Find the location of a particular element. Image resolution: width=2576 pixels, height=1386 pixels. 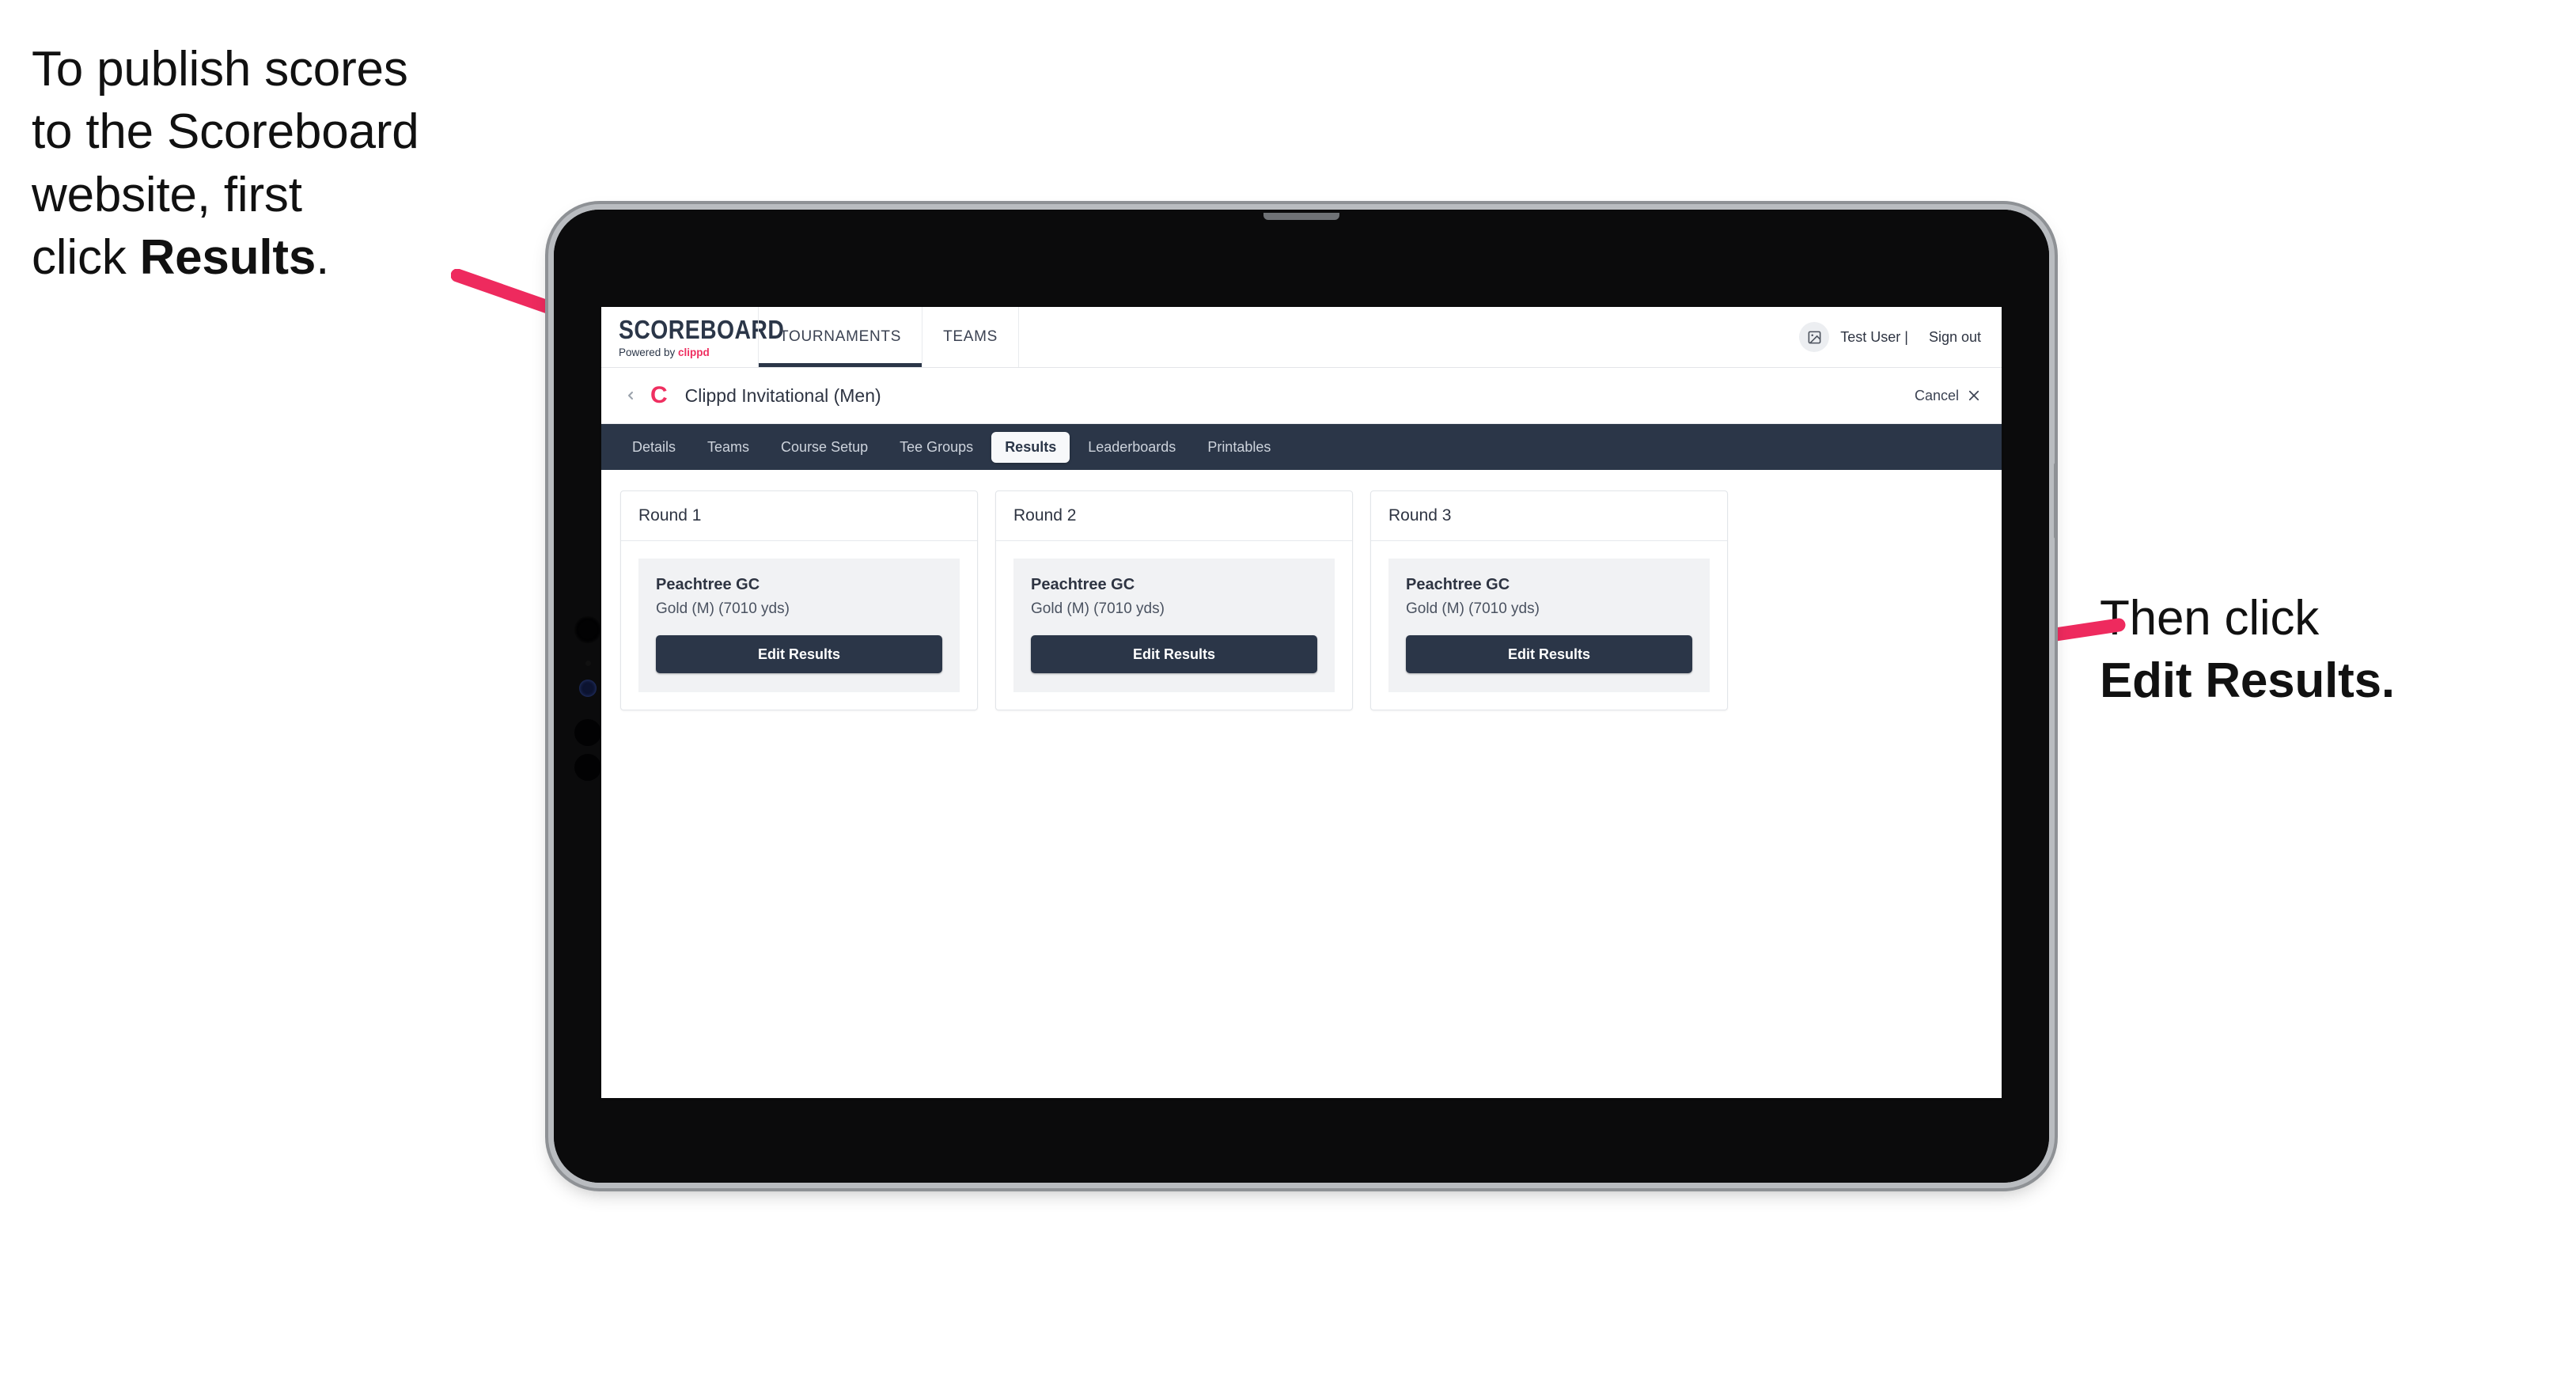

brand-logo: SCOREBOARD Powered by clippd is located at coordinates (693, 337).